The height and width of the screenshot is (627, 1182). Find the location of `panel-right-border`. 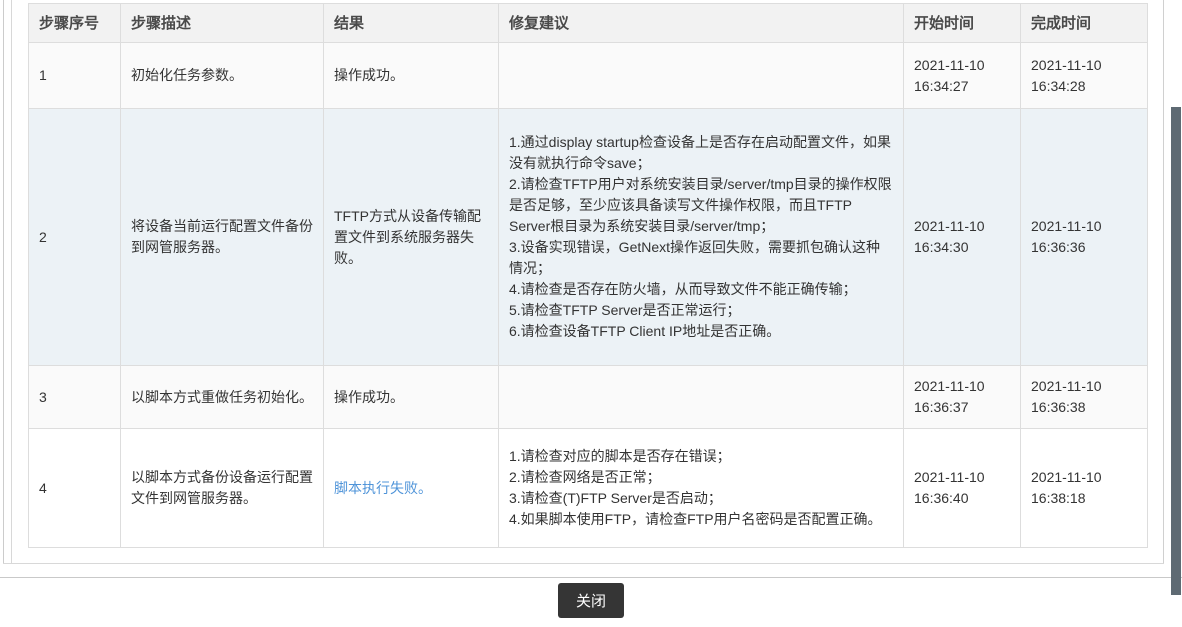

panel-right-border is located at coordinates (1163, 281).